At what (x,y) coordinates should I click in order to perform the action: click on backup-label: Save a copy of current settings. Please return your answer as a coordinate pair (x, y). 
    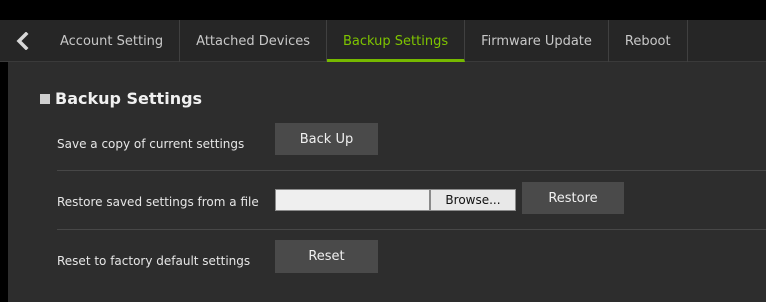
    Looking at the image, I should click on (151, 144).